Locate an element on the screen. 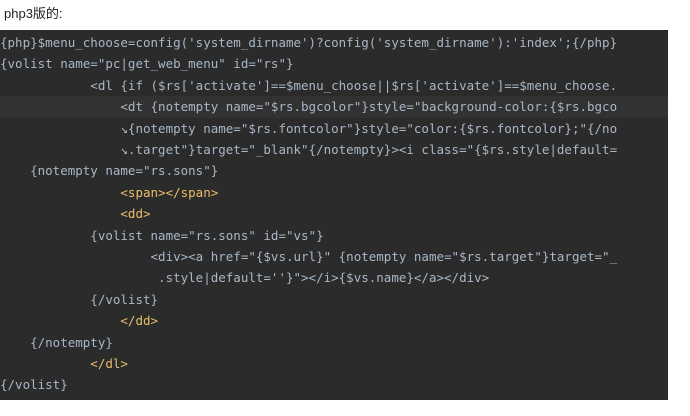 The image size is (690, 416). code-line-2: {volist name="pc|get_web_menu" id="rs"} is located at coordinates (147, 64).